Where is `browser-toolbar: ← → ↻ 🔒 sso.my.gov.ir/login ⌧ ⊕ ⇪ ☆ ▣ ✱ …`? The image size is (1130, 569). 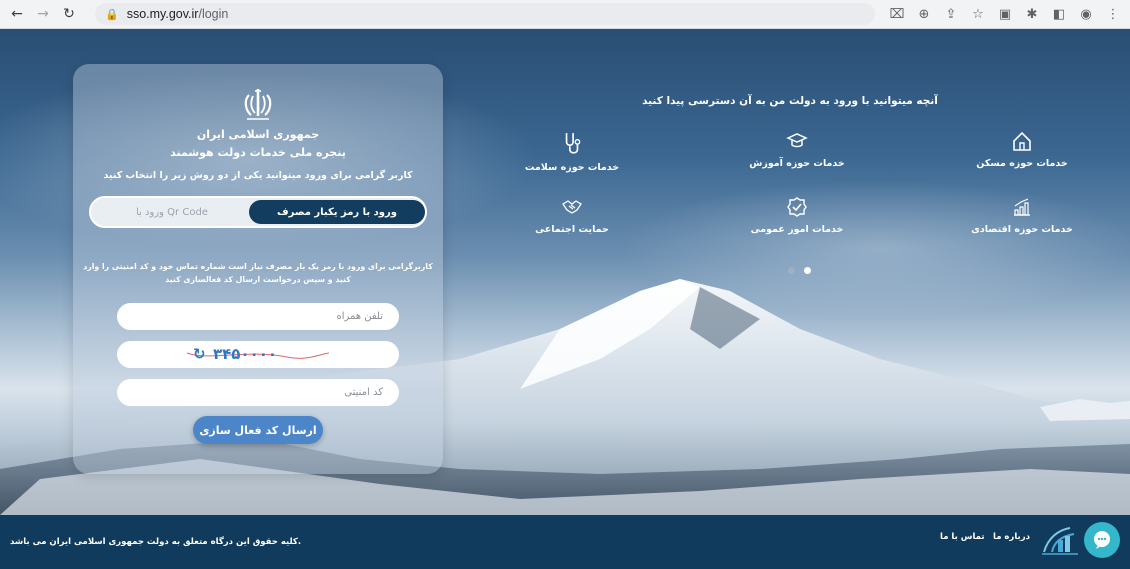 browser-toolbar: ← → ↻ 🔒 sso.my.gov.ir/login ⌧ ⊕ ⇪ ☆ ▣ ✱ … is located at coordinates (565, 14).